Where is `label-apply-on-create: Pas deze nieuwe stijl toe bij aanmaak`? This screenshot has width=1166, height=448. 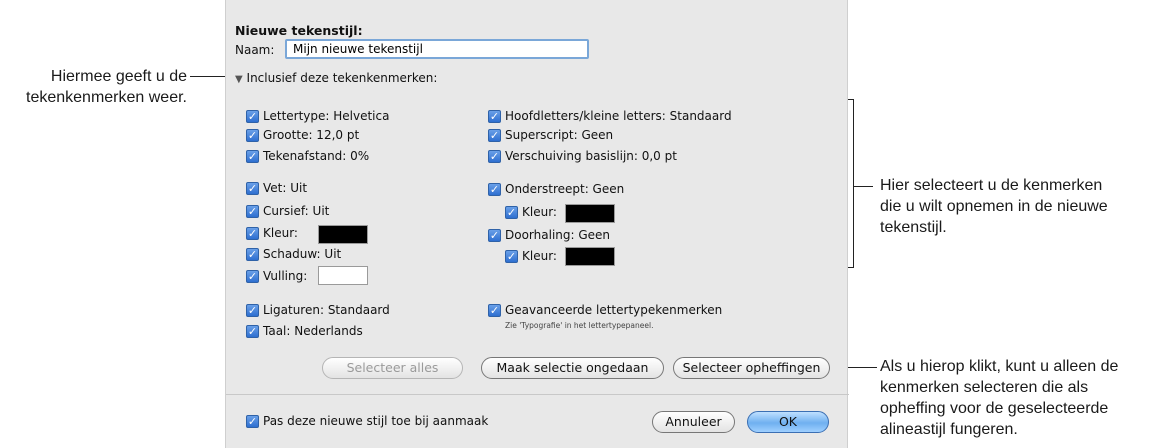 label-apply-on-create: Pas deze nieuwe stijl toe bij aanmaak is located at coordinates (376, 421).